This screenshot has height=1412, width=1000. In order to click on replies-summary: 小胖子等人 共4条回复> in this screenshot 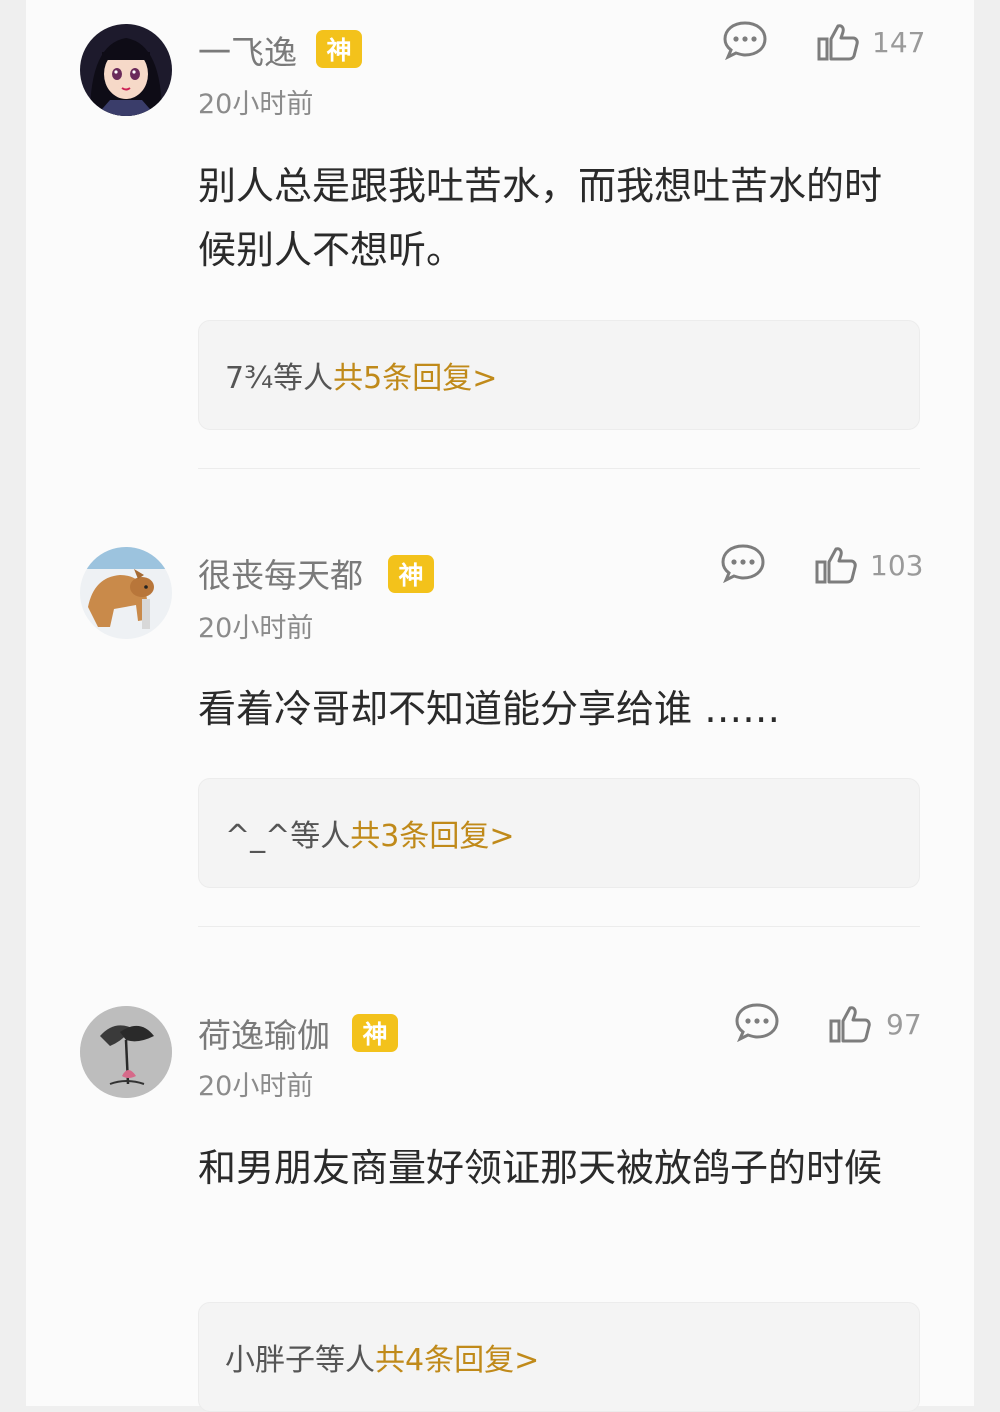, I will do `click(559, 1357)`.